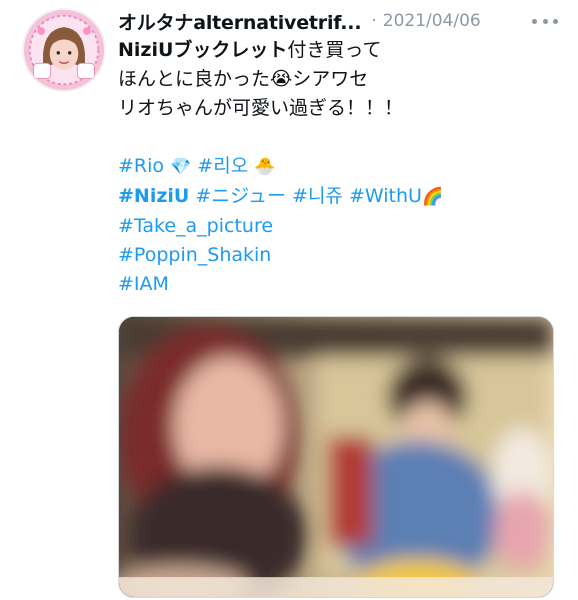 The height and width of the screenshot is (600, 578). I want to click on hashtag-withu: #WithU, so click(385, 196).